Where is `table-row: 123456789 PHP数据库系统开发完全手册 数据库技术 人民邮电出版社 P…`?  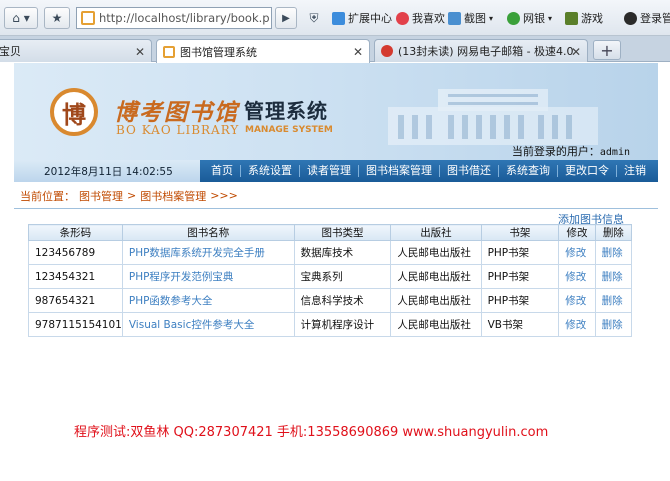
table-row: 123456789 PHP数据库系统开发完全手册 数据库技术 人民邮电出版社 P… is located at coordinates (330, 252).